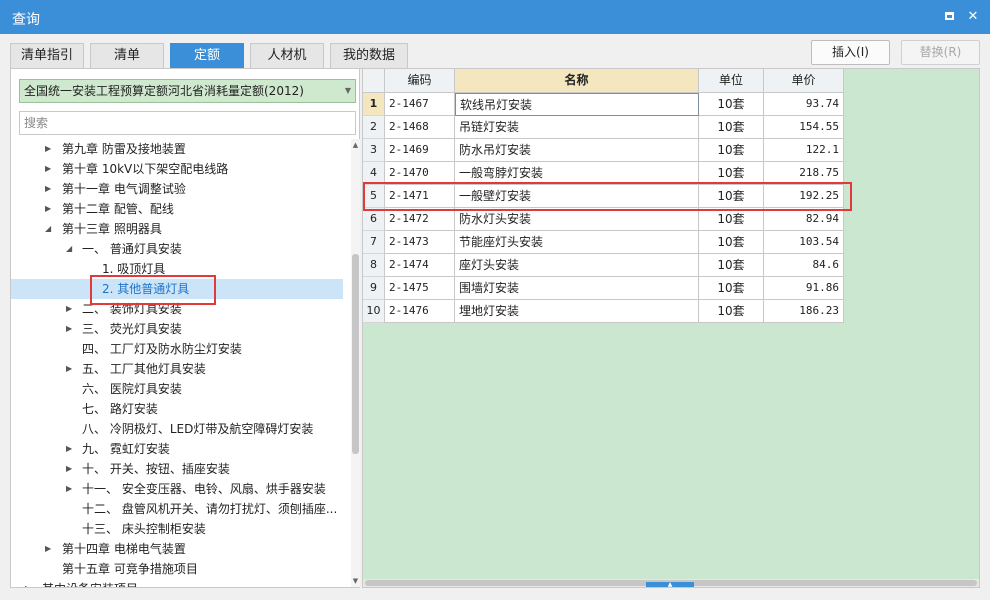 This screenshot has height=600, width=990. I want to click on panel-resize-grip: ▲, so click(670, 585).